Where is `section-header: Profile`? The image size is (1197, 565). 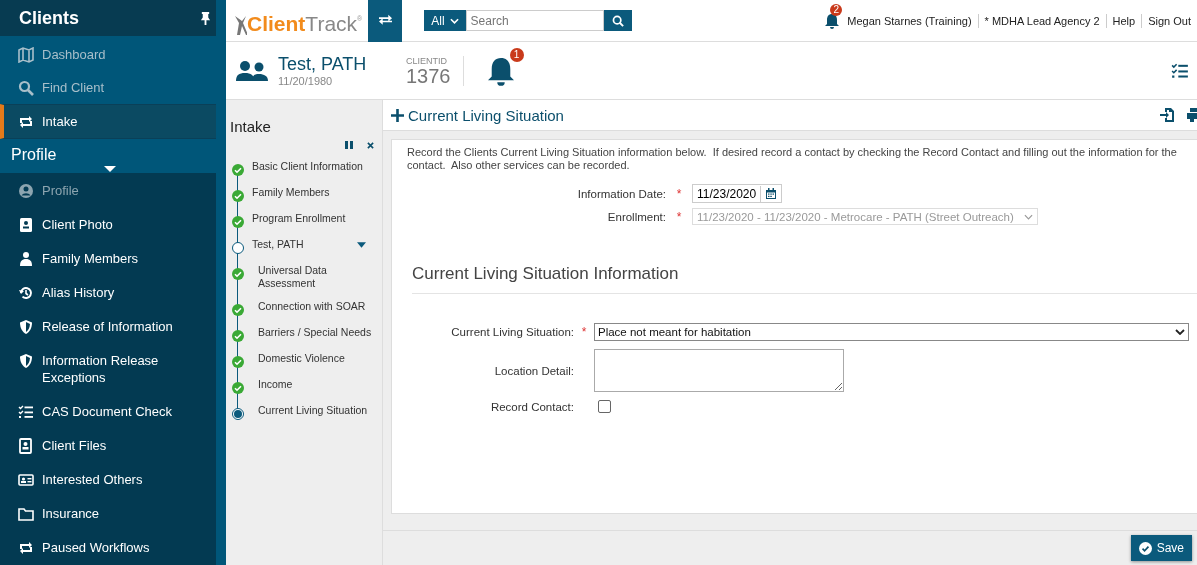 section-header: Profile is located at coordinates (108, 156).